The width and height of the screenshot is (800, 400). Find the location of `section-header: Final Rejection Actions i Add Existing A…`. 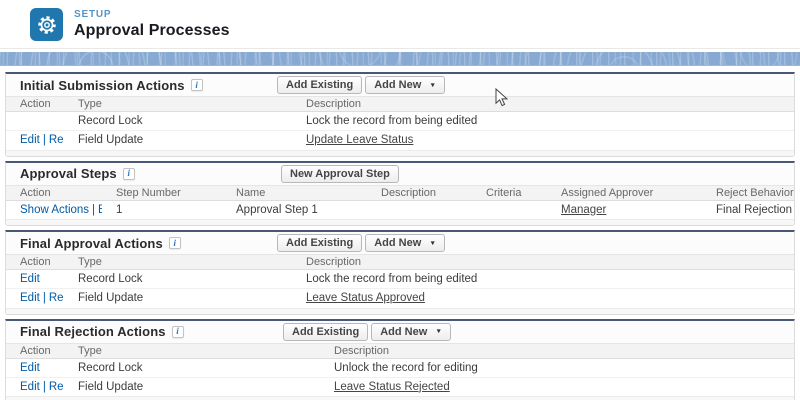

section-header: Final Rejection Actions i Add Existing A… is located at coordinates (400, 331).